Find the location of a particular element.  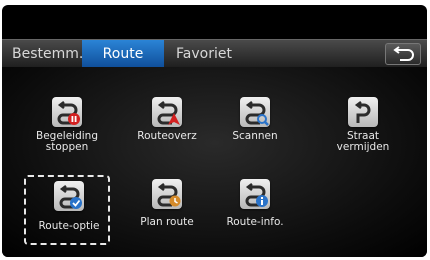

tab-bestemm: Bestemm. is located at coordinates (44, 54).